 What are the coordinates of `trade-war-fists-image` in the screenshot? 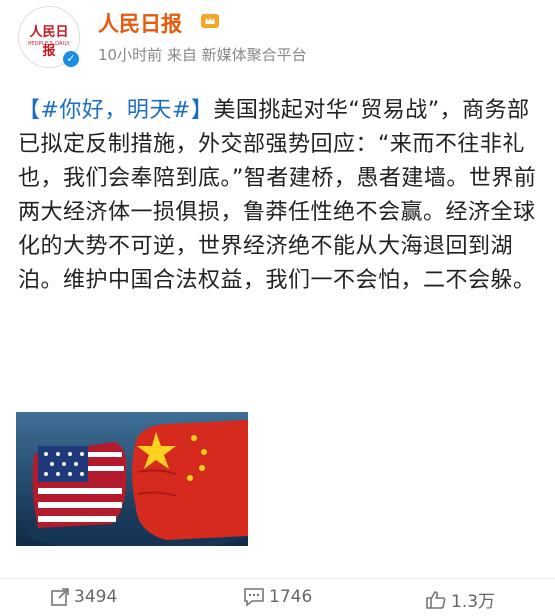 It's located at (132, 479).